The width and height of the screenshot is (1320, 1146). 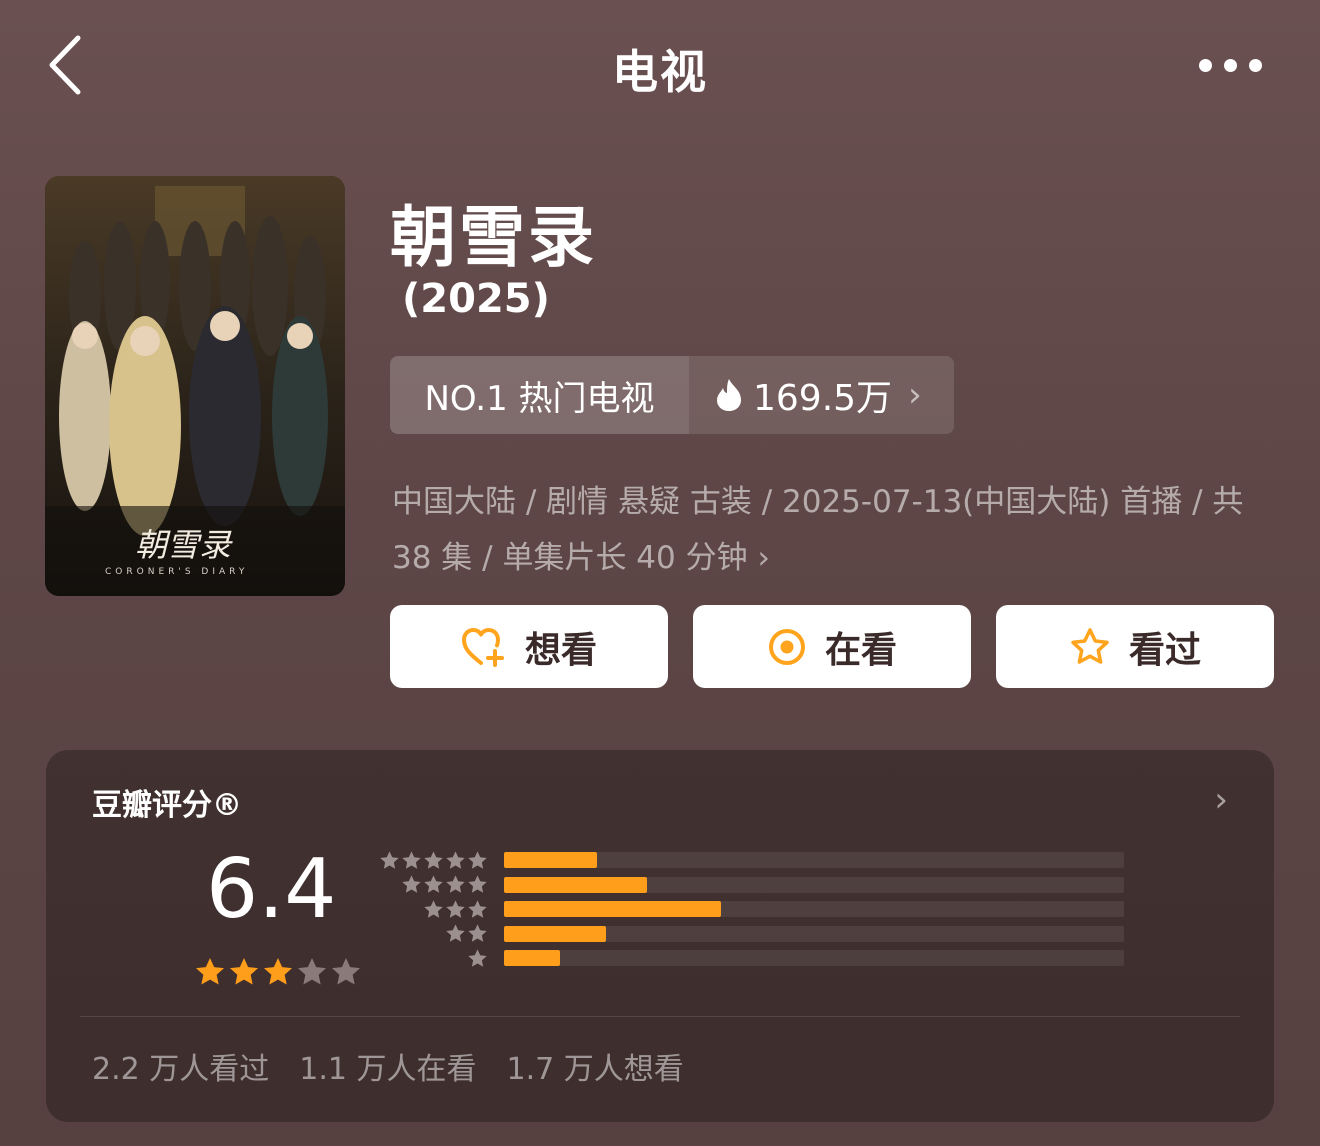 I want to click on svg-text: 朝雪录, so click(x=184, y=545).